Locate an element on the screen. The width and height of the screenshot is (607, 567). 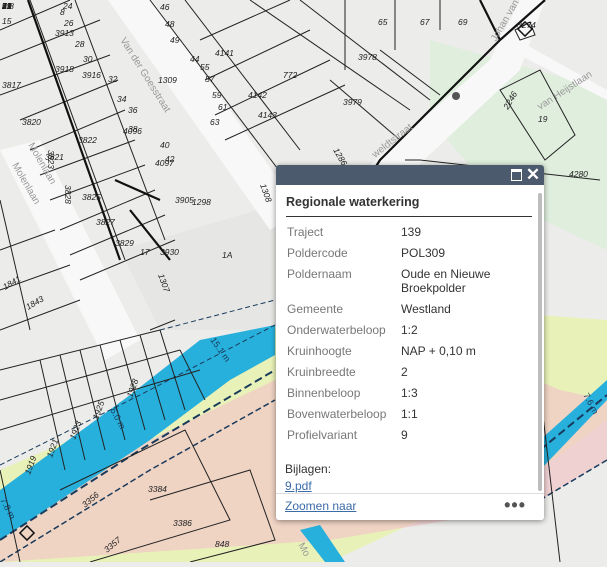
maximize-icon is located at coordinates (516, 175).